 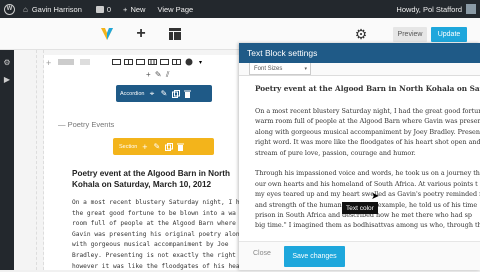 I want to click on modal-header: Text Block settings, so click(x=359, y=53).